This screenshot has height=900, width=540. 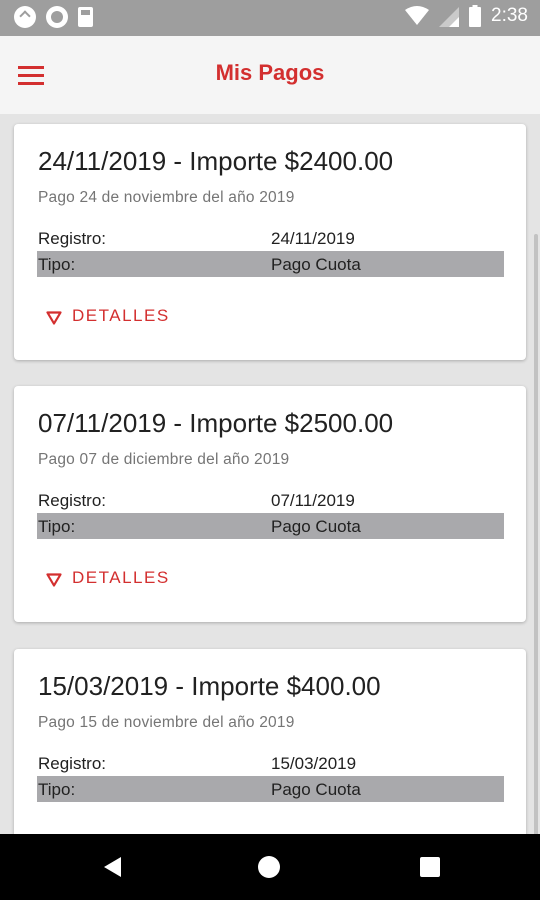 I want to click on signal-icon, so click(x=449, y=17).